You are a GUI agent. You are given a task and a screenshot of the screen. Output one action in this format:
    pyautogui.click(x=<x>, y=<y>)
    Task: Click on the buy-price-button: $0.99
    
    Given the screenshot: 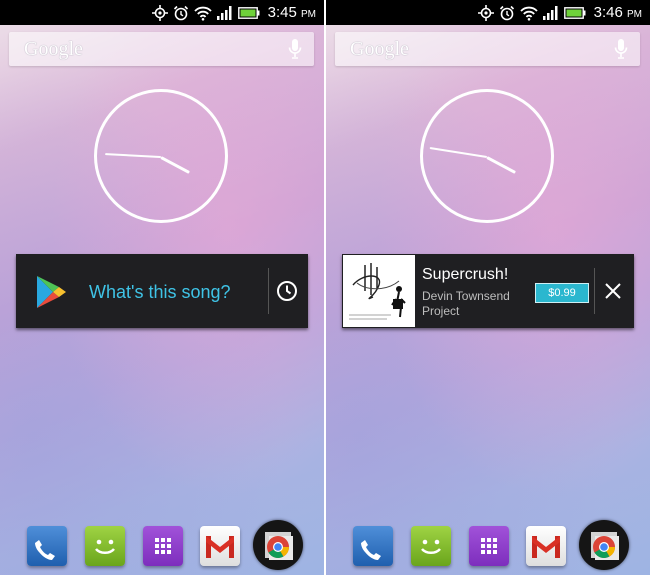 What is the action you would take?
    pyautogui.click(x=562, y=293)
    